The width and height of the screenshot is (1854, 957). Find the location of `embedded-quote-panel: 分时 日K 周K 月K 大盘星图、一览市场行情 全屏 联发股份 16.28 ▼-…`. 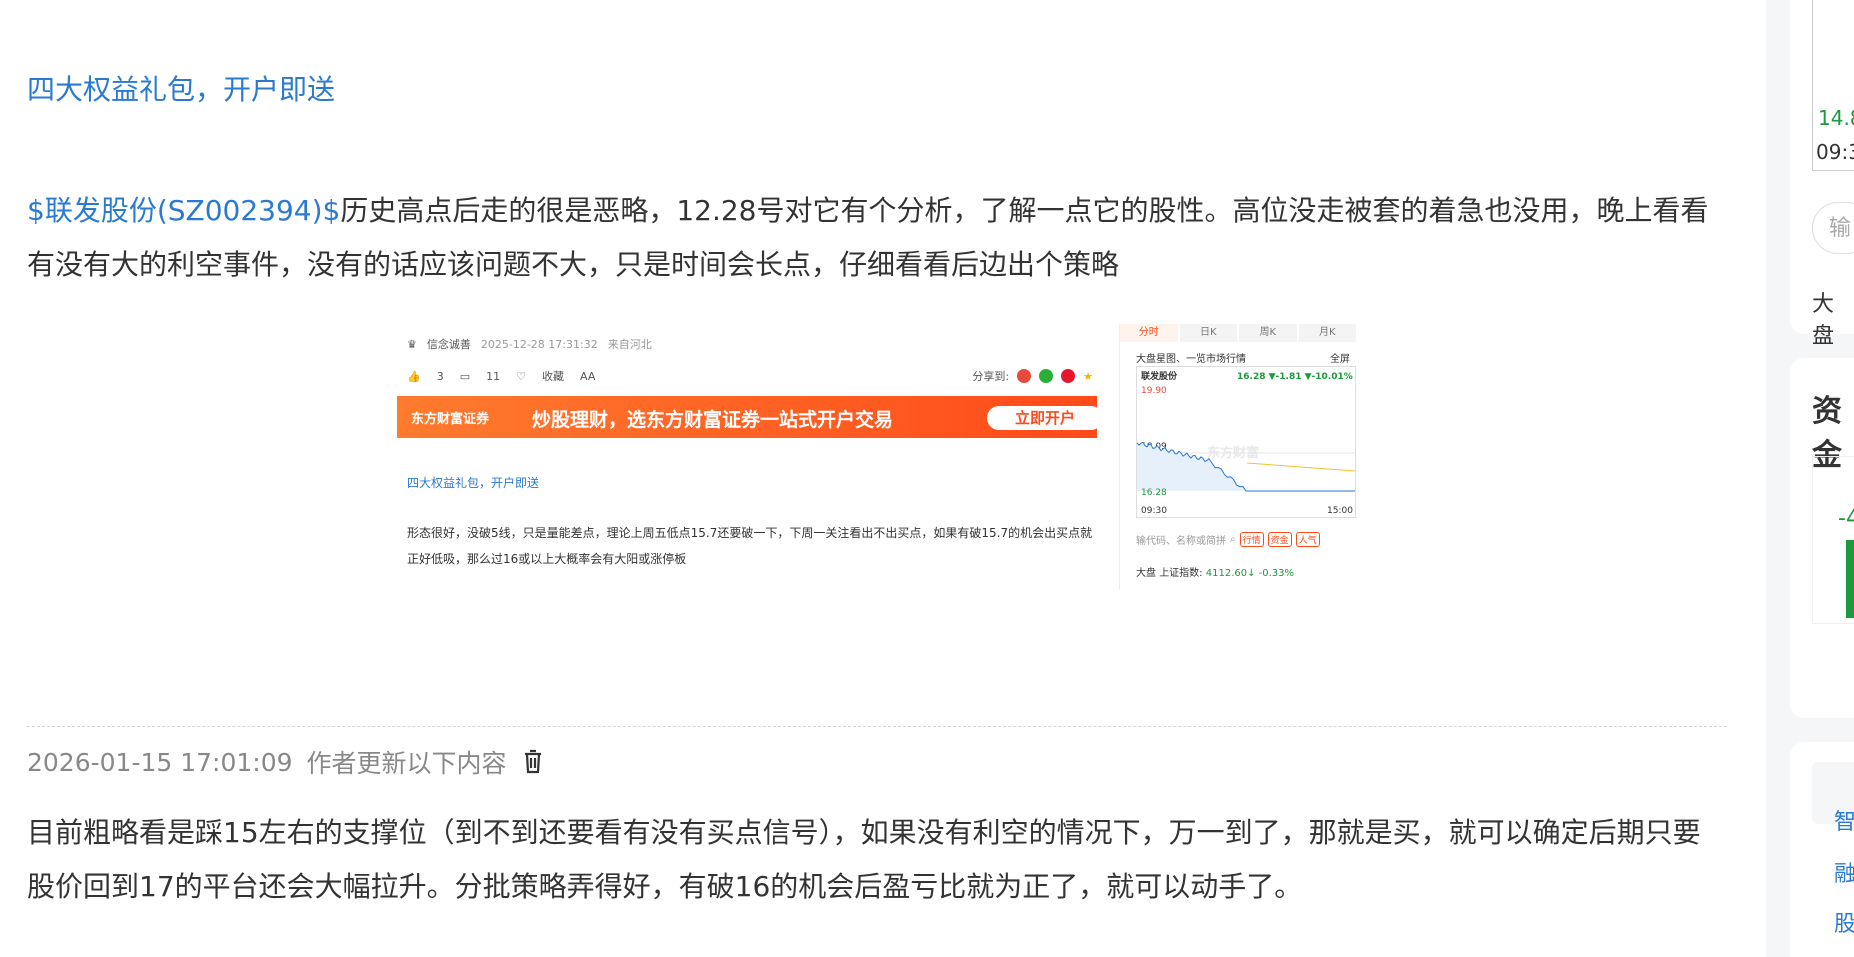

embedded-quote-panel: 分时 日K 周K 月K 大盘星图、一览市场行情 全屏 联发股份 16.28 ▼-… is located at coordinates (1238, 457).